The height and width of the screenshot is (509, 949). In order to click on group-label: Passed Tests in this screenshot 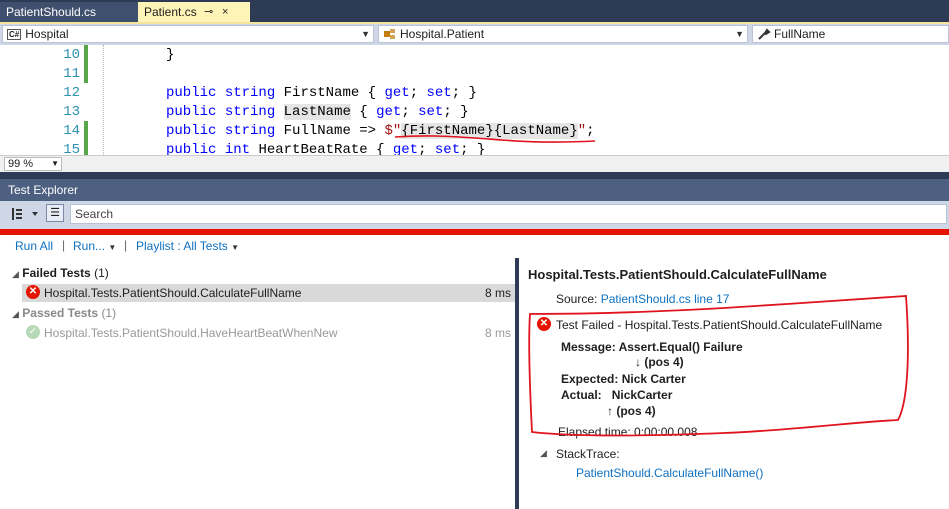, I will do `click(60, 313)`.